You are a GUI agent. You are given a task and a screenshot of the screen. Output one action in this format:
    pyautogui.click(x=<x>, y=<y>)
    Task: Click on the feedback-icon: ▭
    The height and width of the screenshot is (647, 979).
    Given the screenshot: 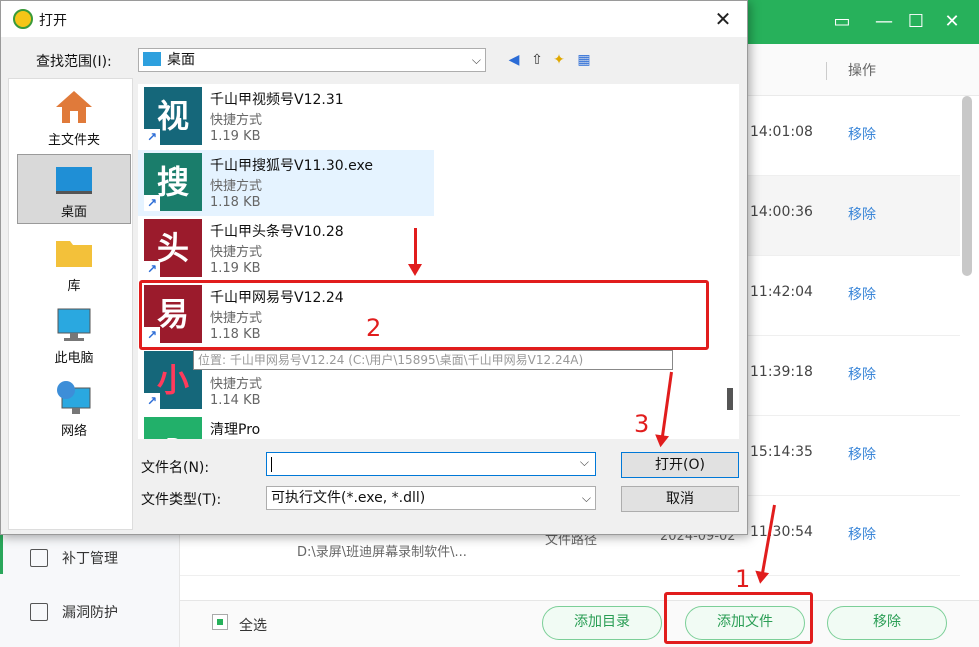 What is the action you would take?
    pyautogui.click(x=842, y=22)
    